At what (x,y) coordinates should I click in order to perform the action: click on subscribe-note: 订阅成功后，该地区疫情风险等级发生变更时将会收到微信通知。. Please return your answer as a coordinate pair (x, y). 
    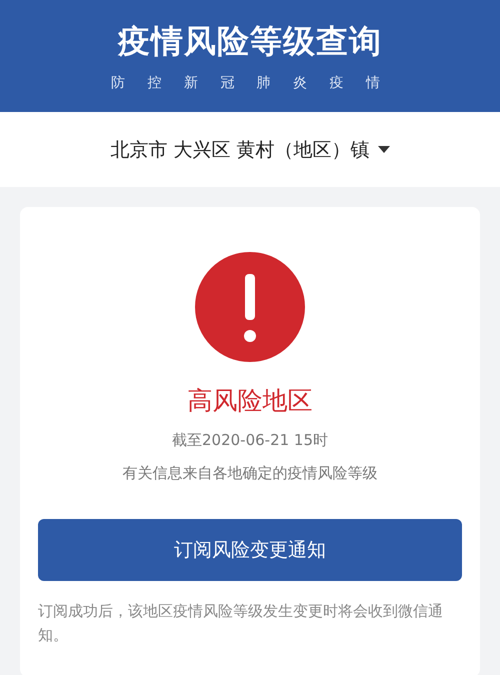
    Looking at the image, I should click on (241, 623).